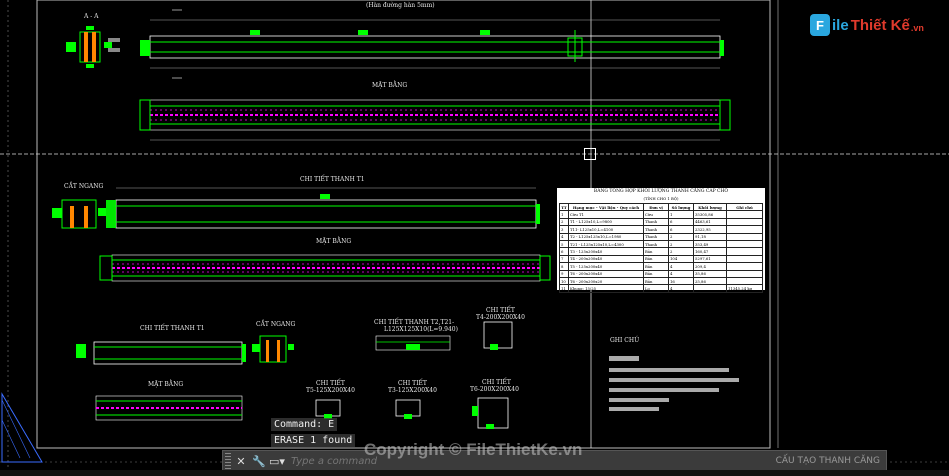  What do you see at coordinates (606, 273) in the screenshot?
I see `table-cell: T6 - 200x200x40` at bounding box center [606, 273].